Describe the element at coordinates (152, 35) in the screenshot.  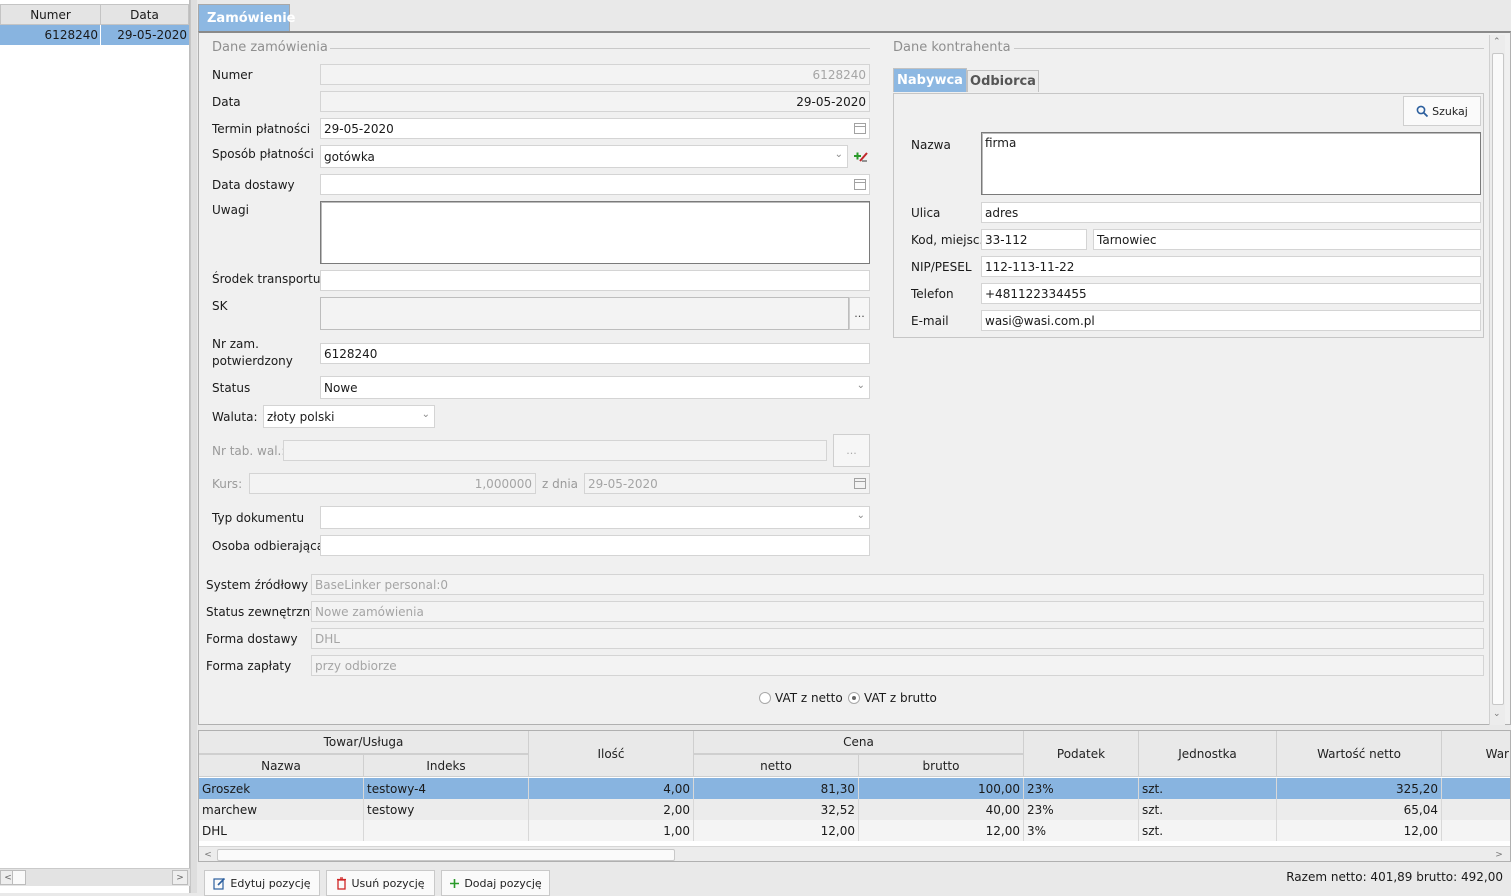
I see `cell-text: 29-05-2020` at that location.